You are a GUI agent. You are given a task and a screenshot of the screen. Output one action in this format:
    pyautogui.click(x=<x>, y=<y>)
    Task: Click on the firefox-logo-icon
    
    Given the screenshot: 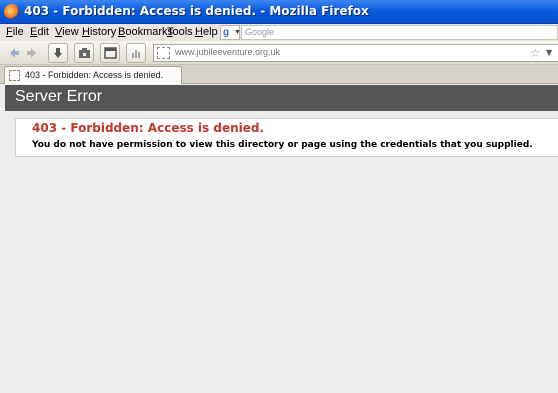 What is the action you would take?
    pyautogui.click(x=12, y=12)
    